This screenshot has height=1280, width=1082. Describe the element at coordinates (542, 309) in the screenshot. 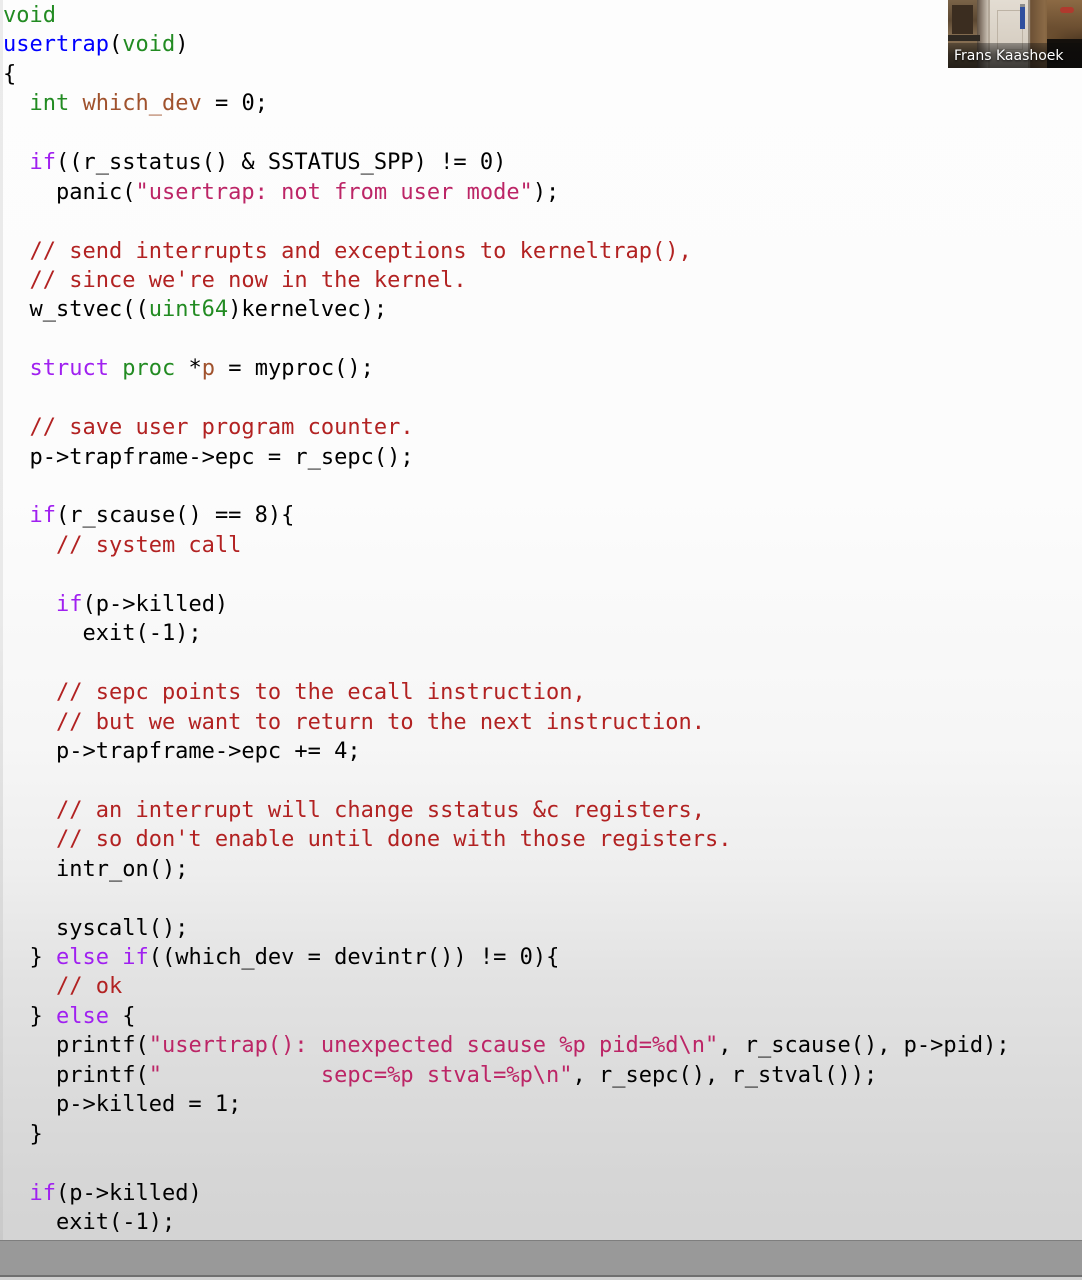

I see `code-line: w_stvec((uint64)kernelvec);` at that location.